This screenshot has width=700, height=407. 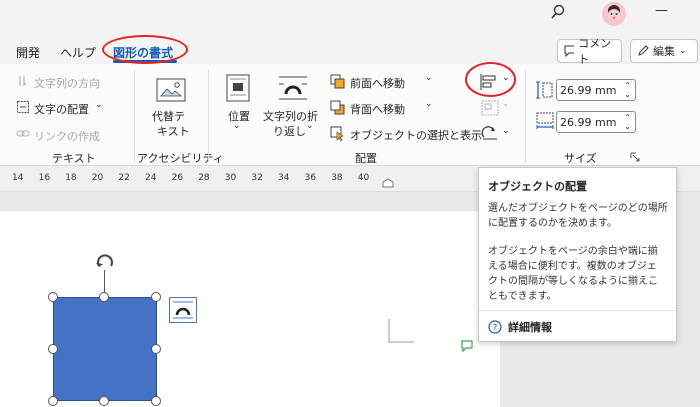 What do you see at coordinates (177, 178) in the screenshot?
I see `ruler-number: 26` at bounding box center [177, 178].